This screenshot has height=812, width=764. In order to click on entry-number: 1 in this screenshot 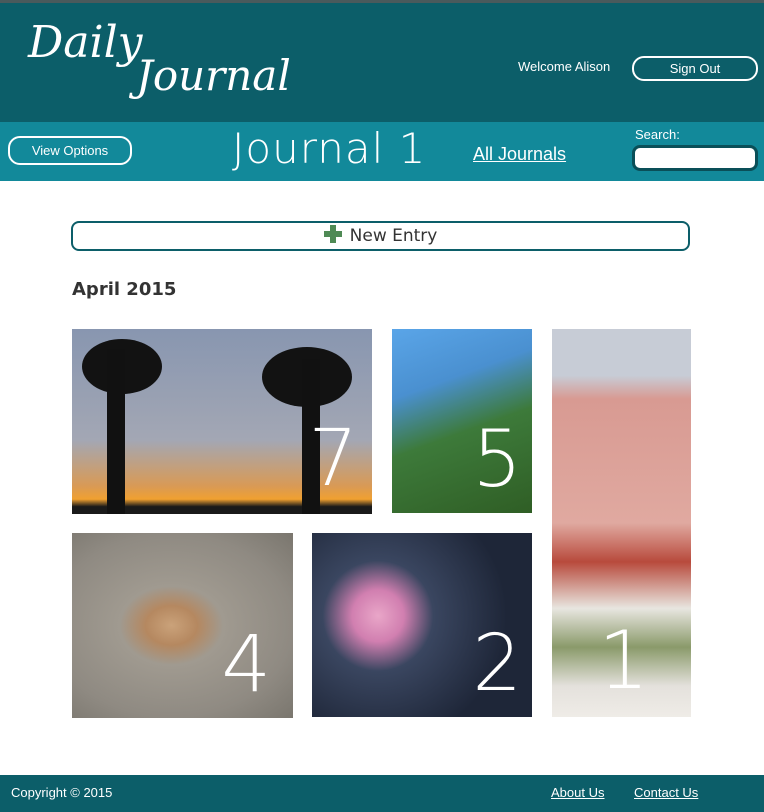, I will do `click(623, 660)`.